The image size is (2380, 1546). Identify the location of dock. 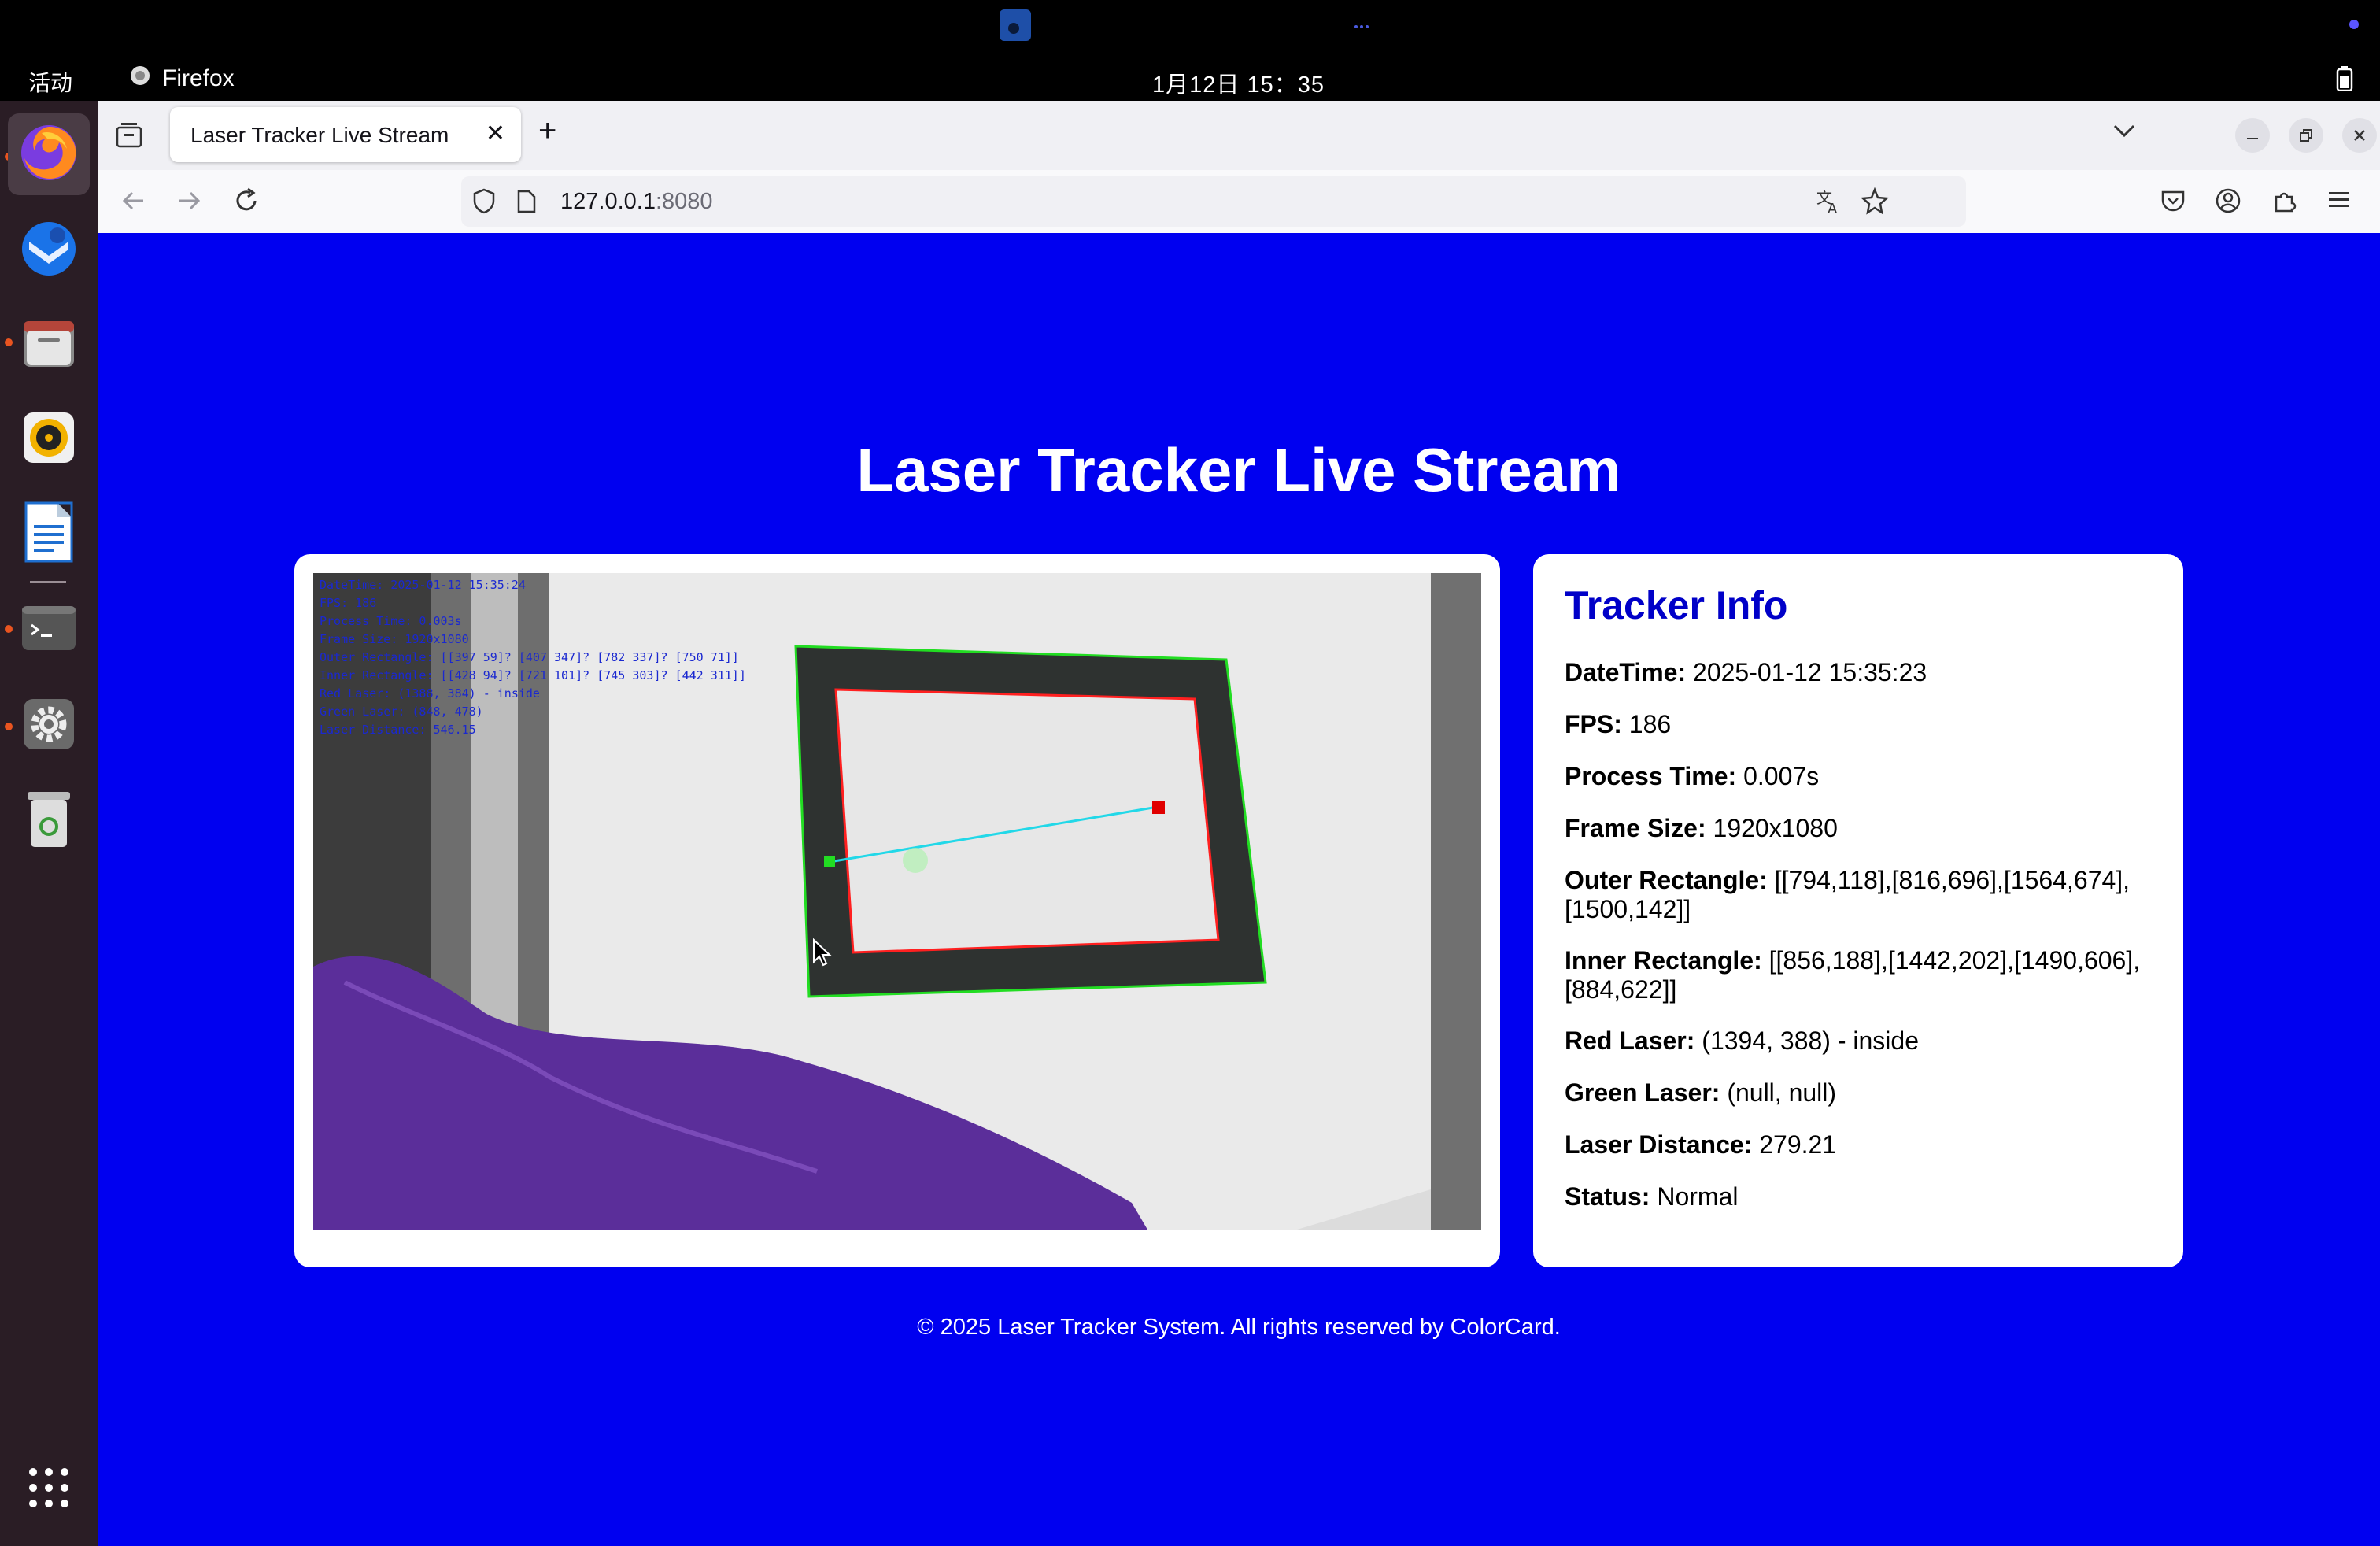
(49, 824).